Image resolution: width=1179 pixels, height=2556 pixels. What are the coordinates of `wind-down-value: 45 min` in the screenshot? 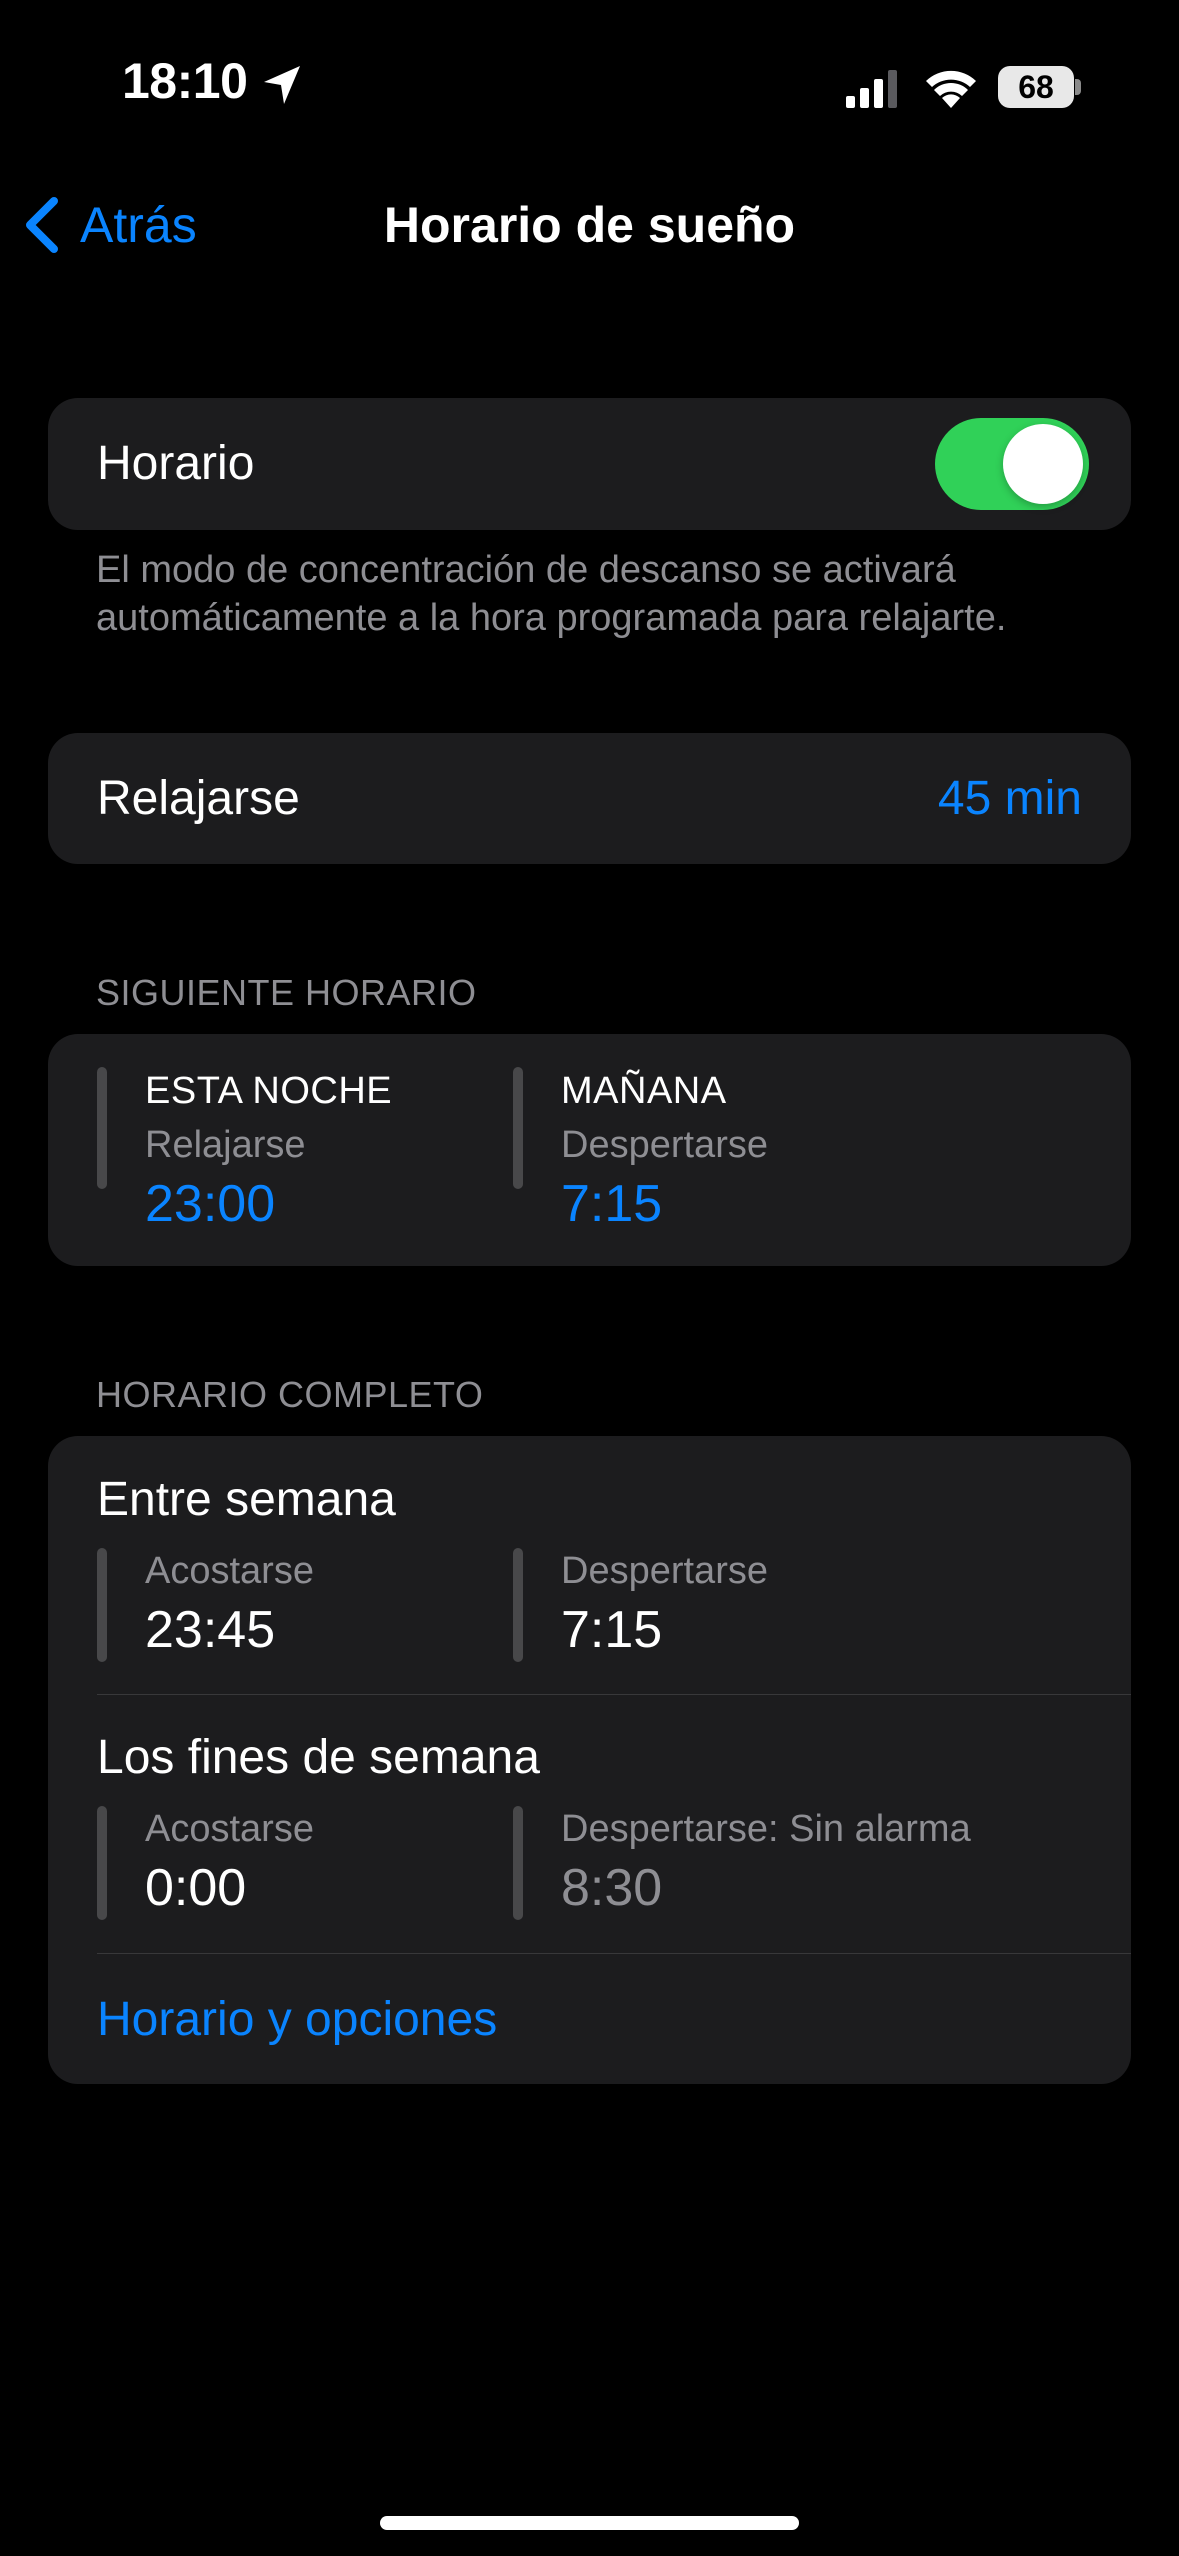 It's located at (1009, 798).